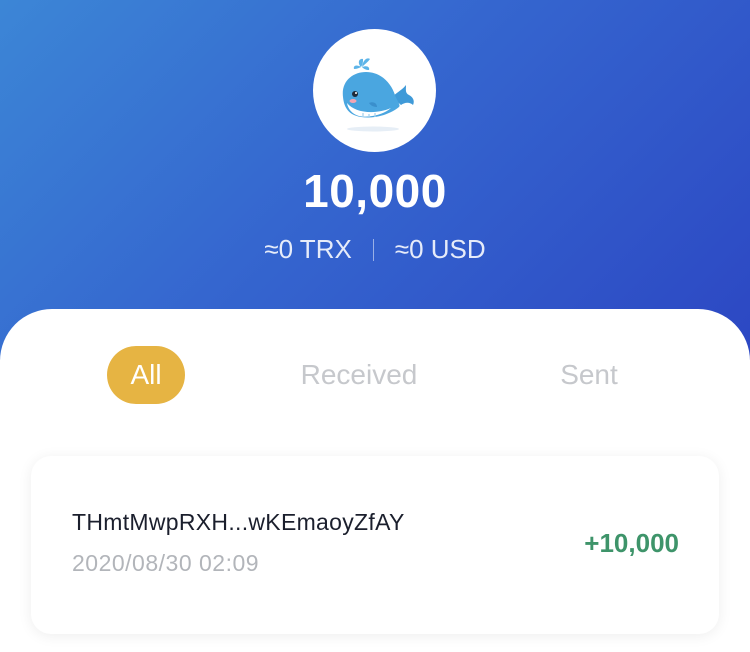 This screenshot has height=652, width=750. Describe the element at coordinates (166, 563) in the screenshot. I see `transaction-time: 2020/08/30 02:09` at that location.